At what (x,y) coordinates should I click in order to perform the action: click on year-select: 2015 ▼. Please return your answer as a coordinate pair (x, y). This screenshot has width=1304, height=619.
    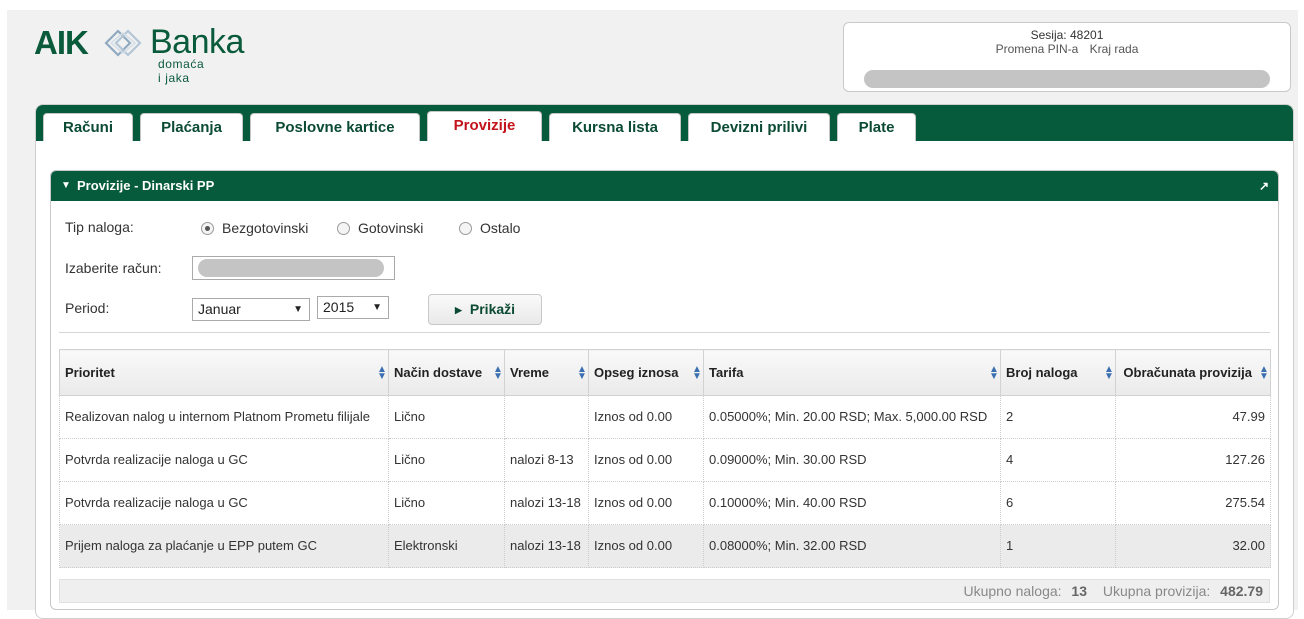
    Looking at the image, I should click on (353, 307).